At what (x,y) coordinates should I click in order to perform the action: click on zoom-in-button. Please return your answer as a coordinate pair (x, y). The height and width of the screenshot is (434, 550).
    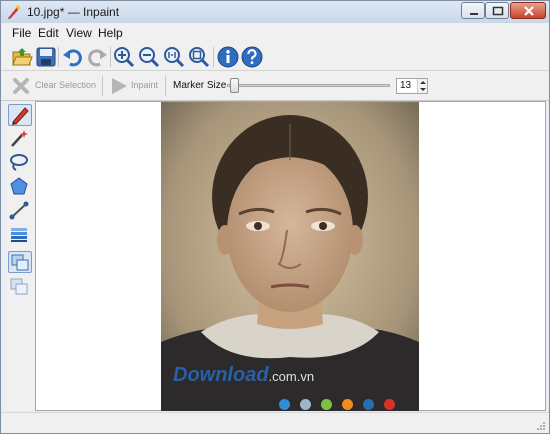
    Looking at the image, I should click on (124, 57).